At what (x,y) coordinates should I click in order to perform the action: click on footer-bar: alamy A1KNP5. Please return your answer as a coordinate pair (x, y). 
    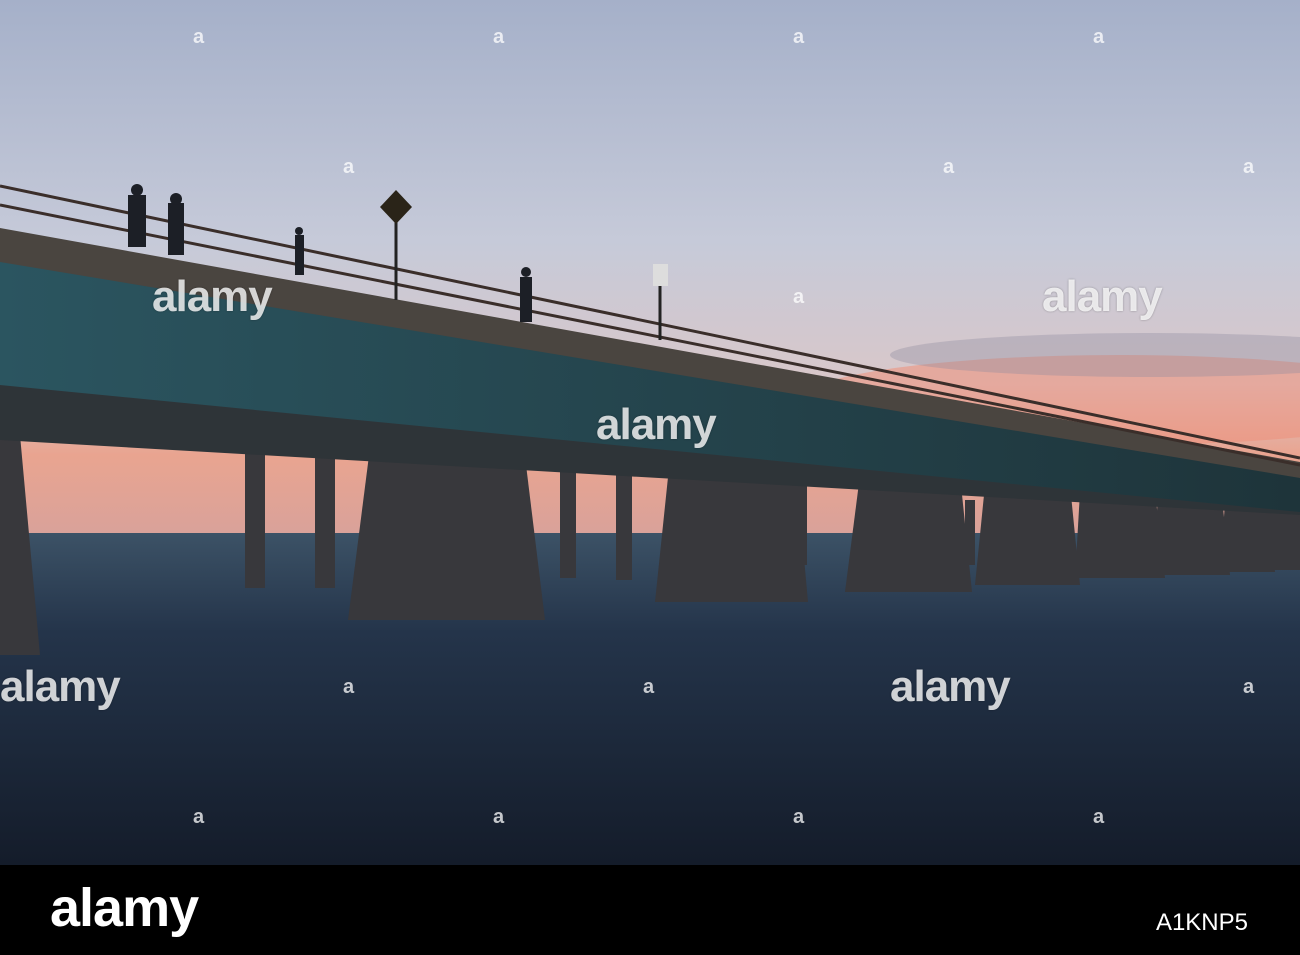
    Looking at the image, I should click on (650, 910).